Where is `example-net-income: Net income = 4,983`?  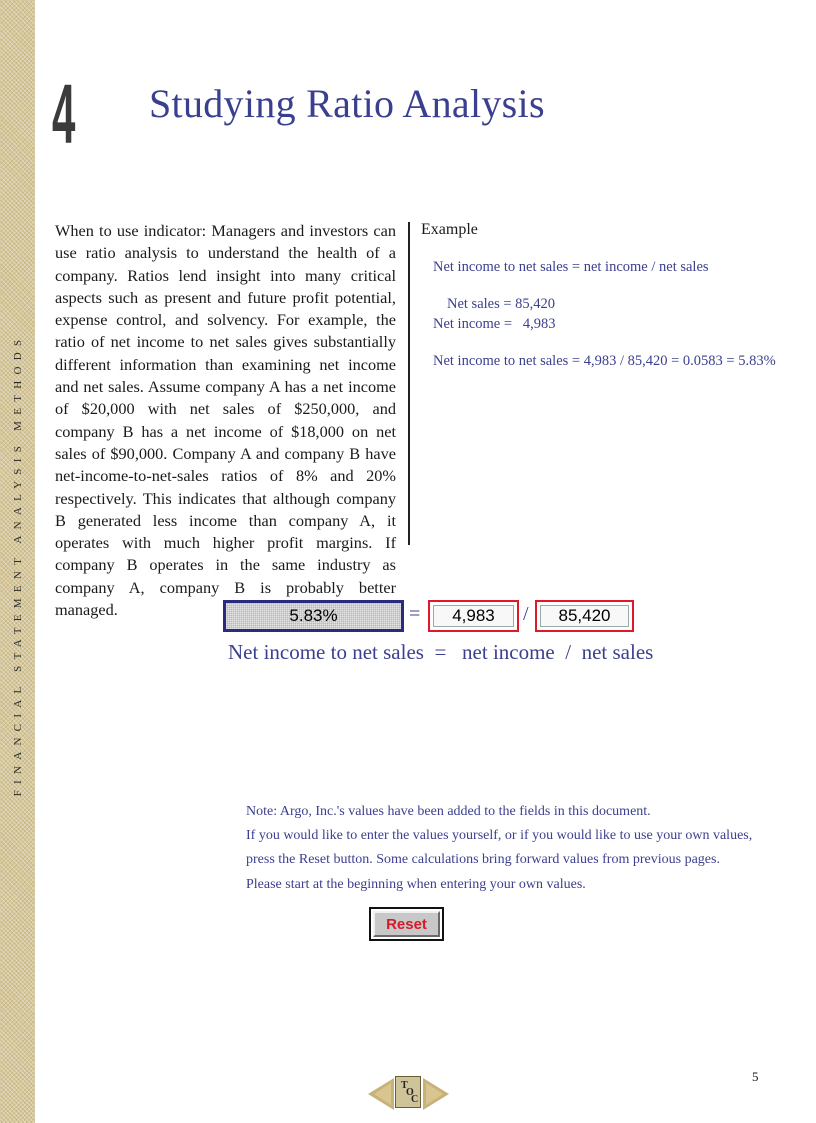 example-net-income: Net income = 4,983 is located at coordinates (494, 324).